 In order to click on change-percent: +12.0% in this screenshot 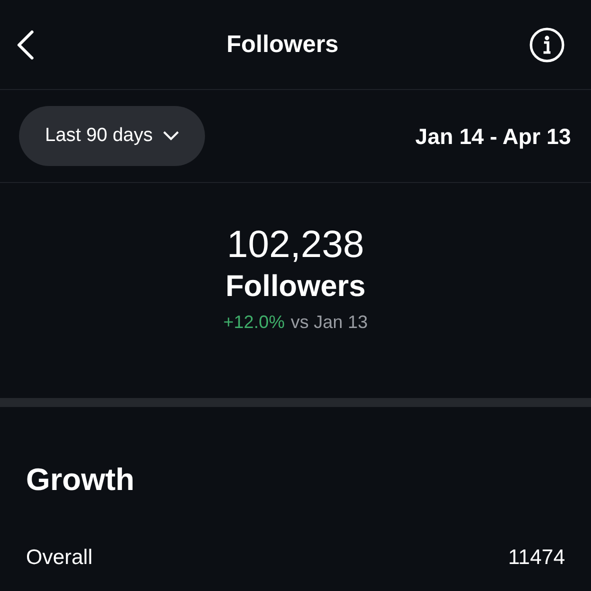, I will do `click(254, 322)`.